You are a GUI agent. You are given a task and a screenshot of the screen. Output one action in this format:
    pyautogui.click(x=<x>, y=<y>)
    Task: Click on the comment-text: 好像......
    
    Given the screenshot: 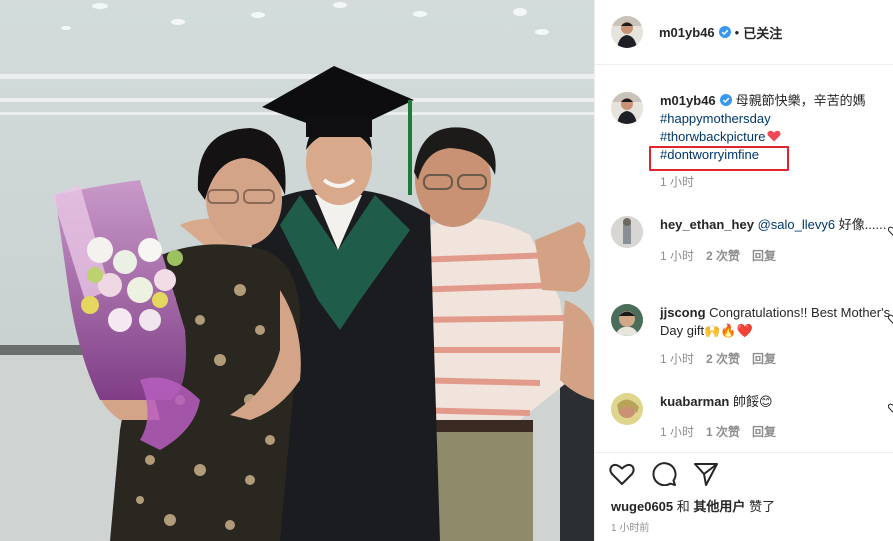 What is the action you would take?
    pyautogui.click(x=861, y=224)
    